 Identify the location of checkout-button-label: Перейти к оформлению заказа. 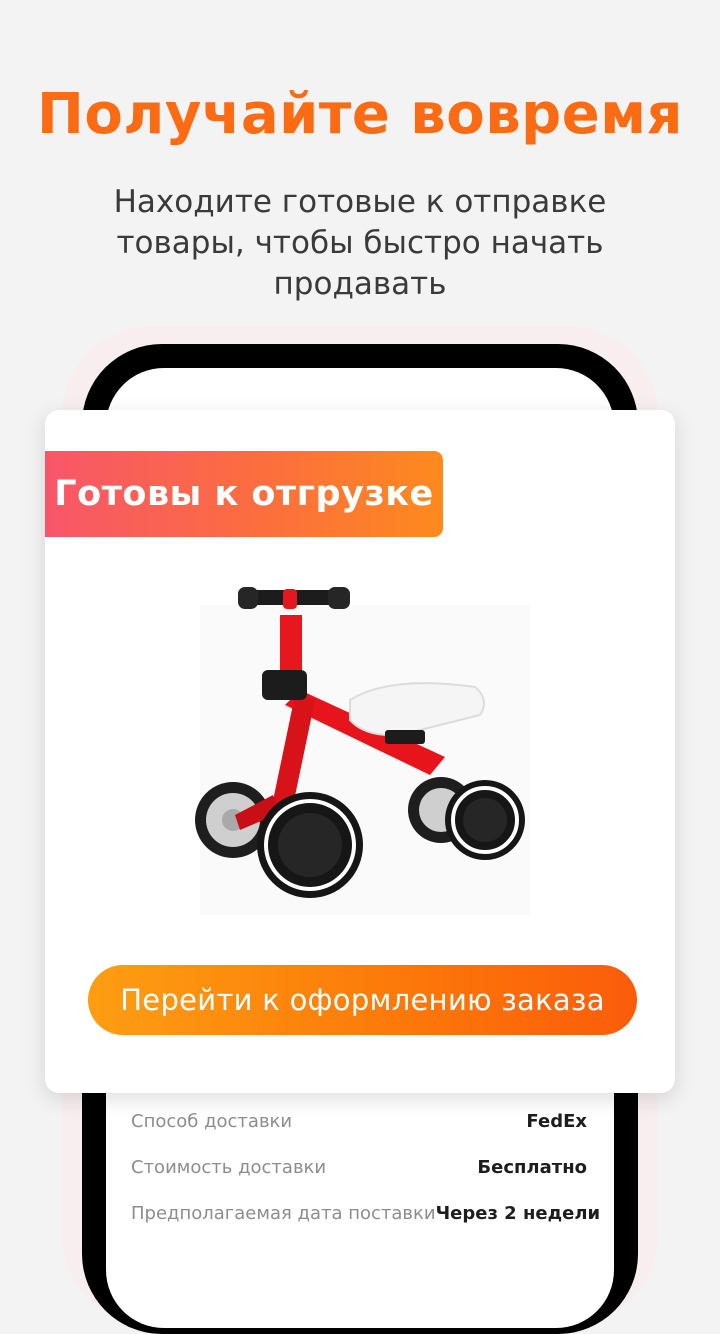
(362, 1000).